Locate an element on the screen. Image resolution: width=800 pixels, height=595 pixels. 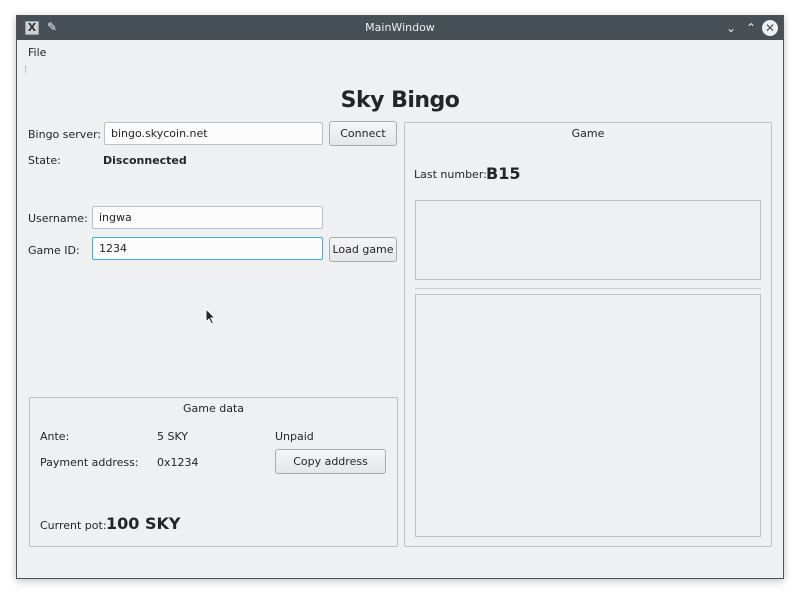
payment-address-value: 0x1234 is located at coordinates (178, 462).